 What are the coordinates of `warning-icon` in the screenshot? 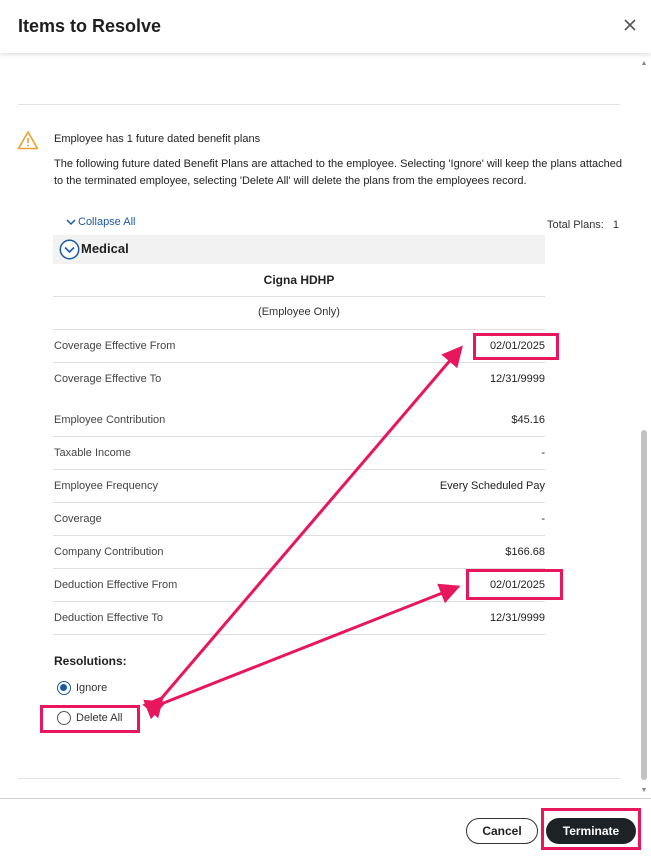 It's located at (28, 140).